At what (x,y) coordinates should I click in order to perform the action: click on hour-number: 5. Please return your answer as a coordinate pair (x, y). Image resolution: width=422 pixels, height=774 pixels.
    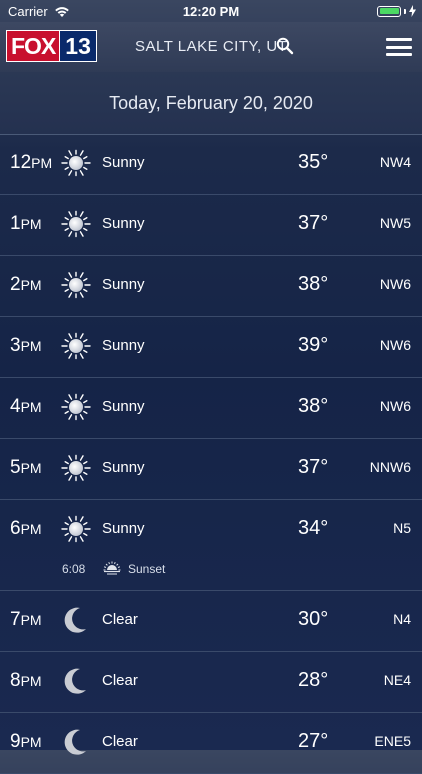
    Looking at the image, I should click on (15, 467).